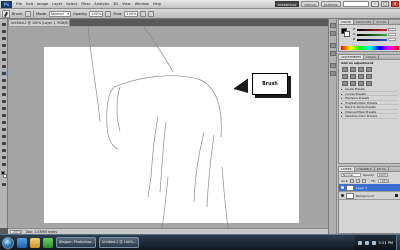 The height and width of the screenshot is (250, 400). I want to click on history-brush-tool-icon, so click(4, 87).